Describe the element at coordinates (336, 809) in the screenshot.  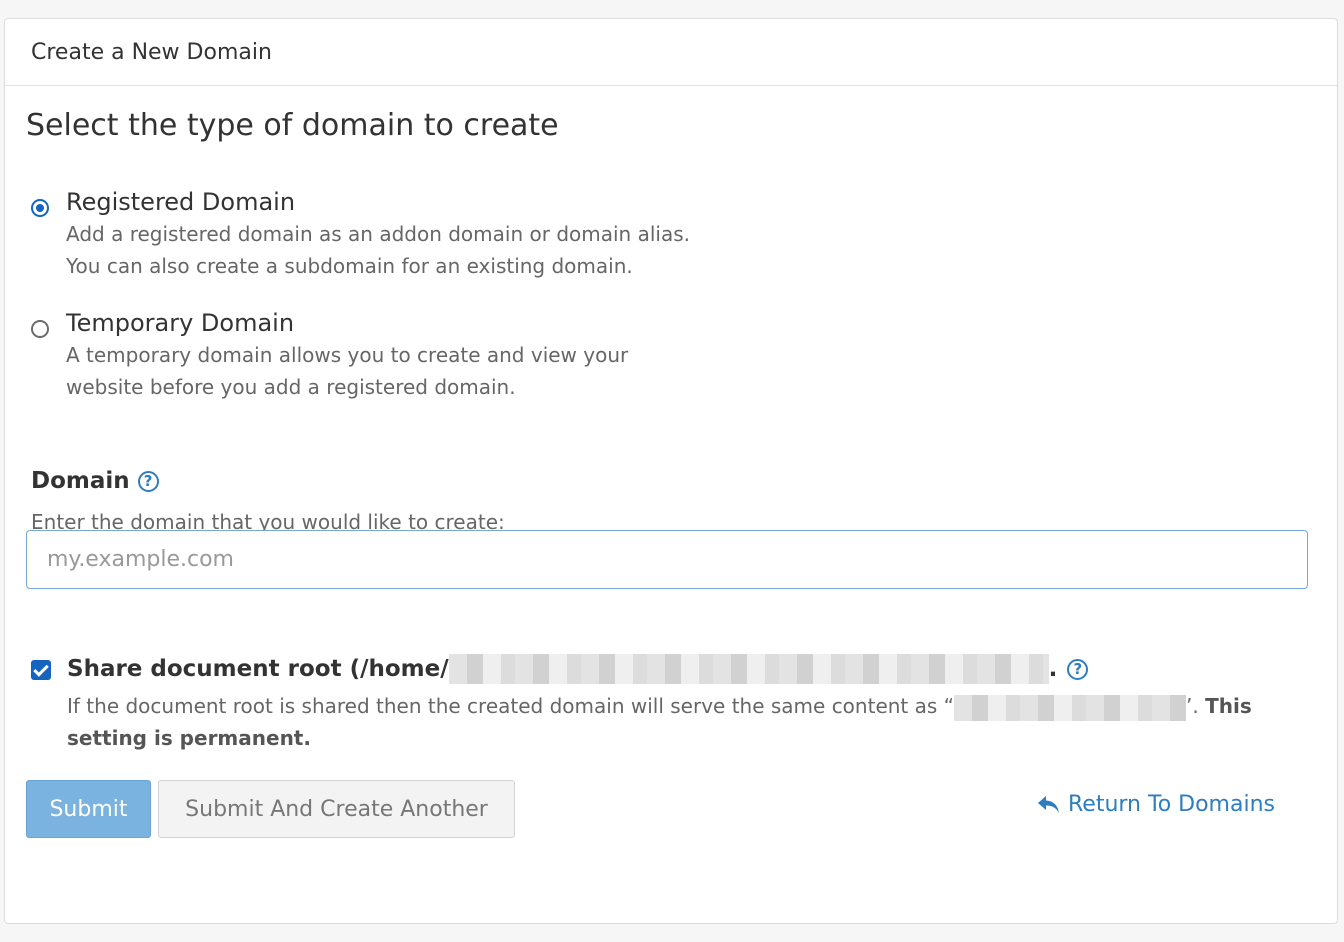
I see `submit-and-create-another-button: Submit And Create Another` at that location.